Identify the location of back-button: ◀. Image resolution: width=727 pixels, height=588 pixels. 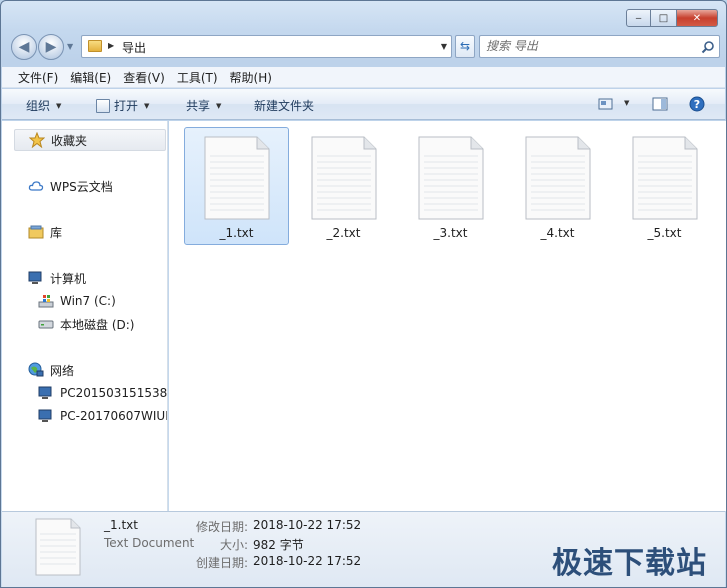
(24, 47).